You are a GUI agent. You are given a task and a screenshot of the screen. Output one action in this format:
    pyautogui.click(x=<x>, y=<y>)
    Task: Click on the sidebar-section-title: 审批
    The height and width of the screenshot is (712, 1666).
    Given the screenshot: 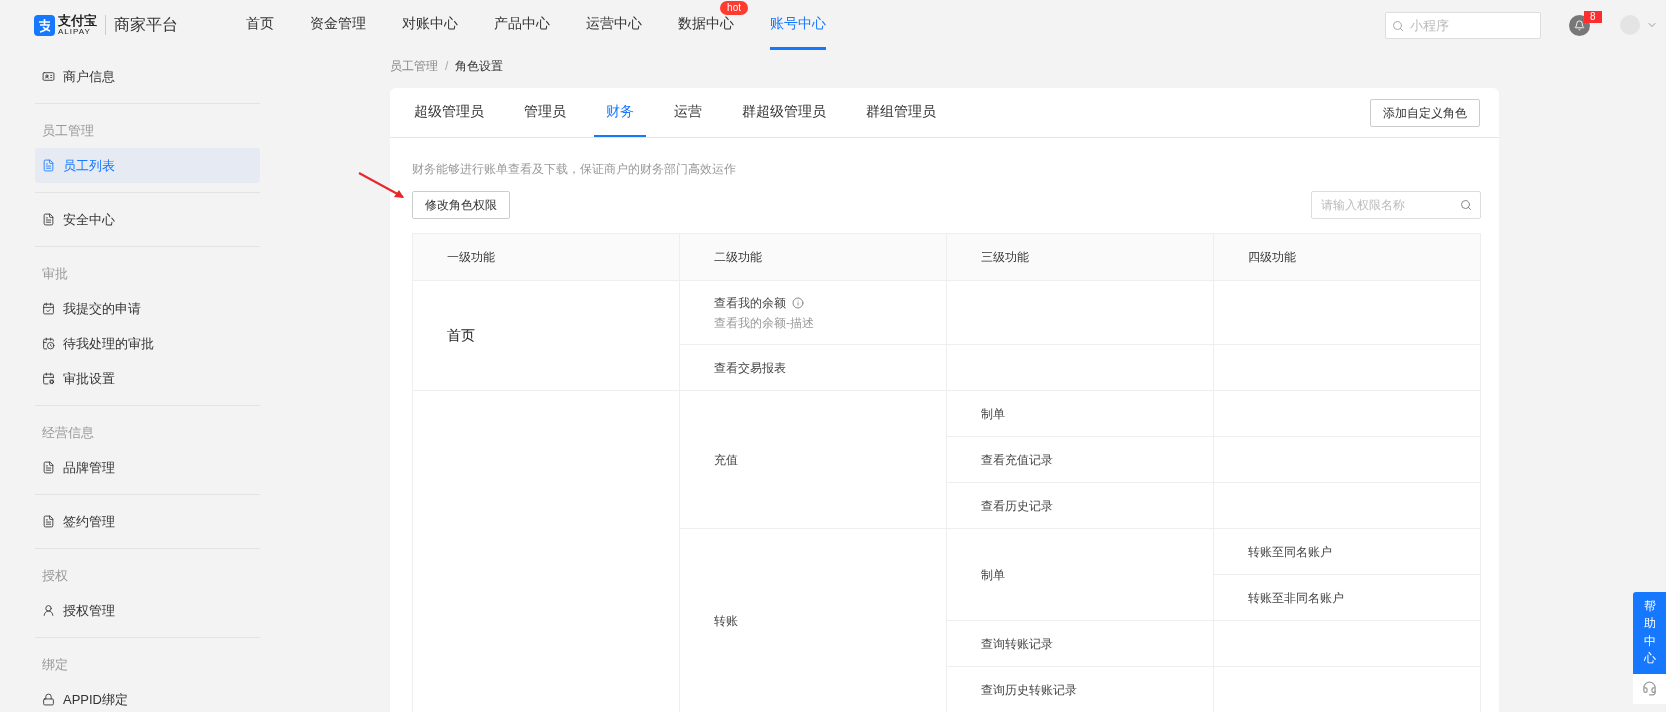 What is the action you would take?
    pyautogui.click(x=55, y=273)
    